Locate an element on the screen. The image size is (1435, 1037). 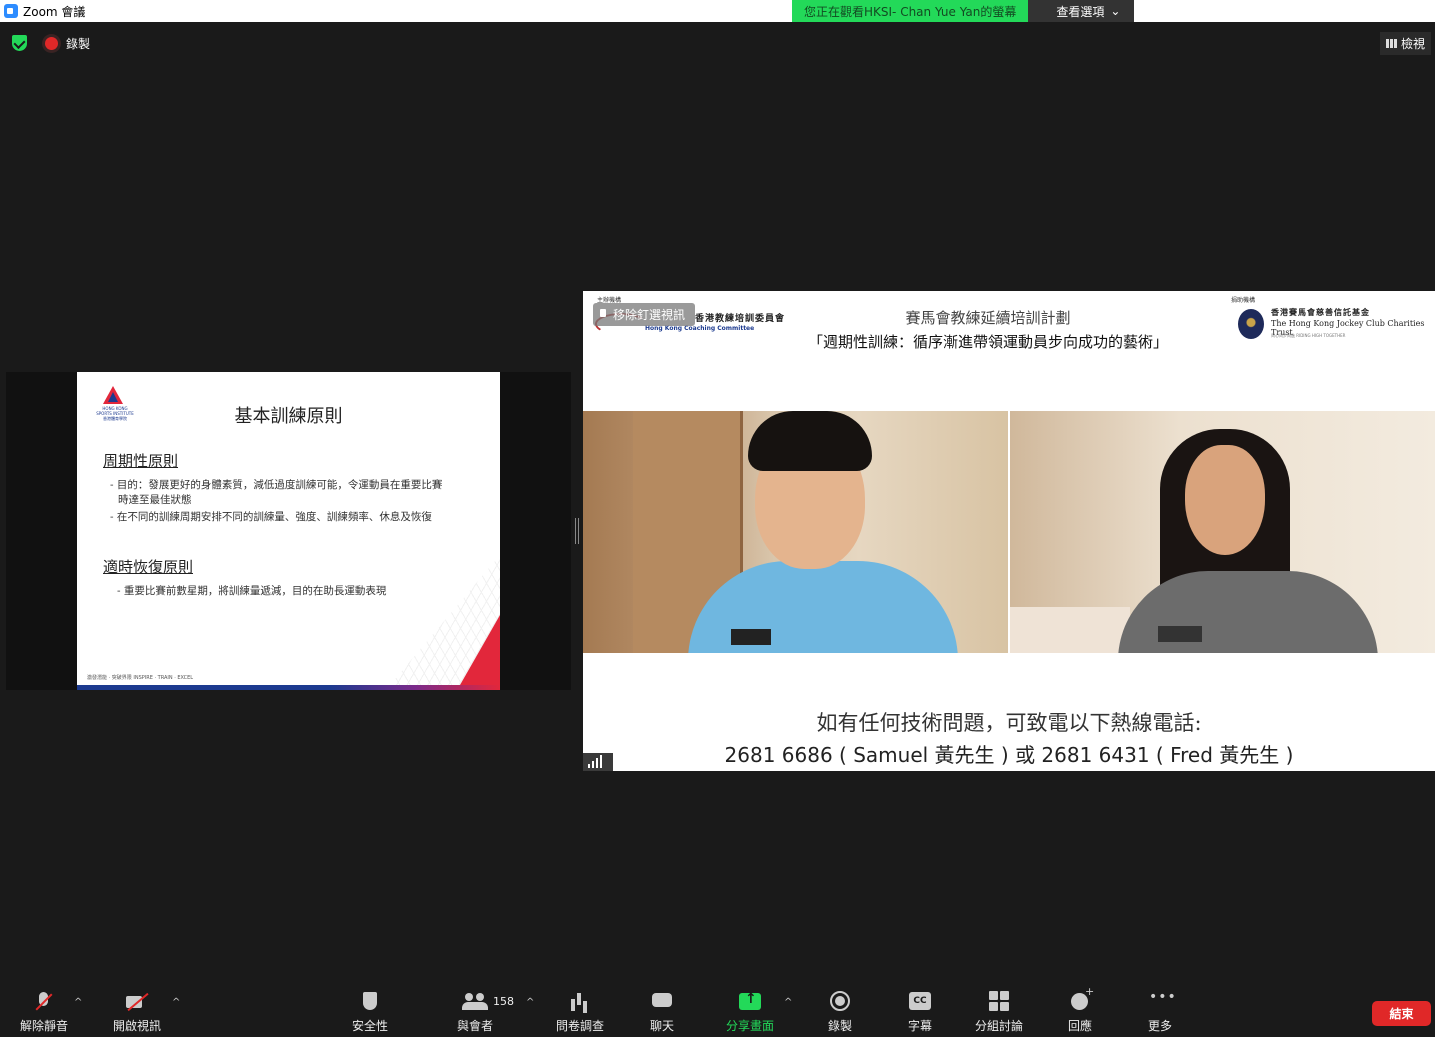
speaker-video-right is located at coordinates (1222, 532).